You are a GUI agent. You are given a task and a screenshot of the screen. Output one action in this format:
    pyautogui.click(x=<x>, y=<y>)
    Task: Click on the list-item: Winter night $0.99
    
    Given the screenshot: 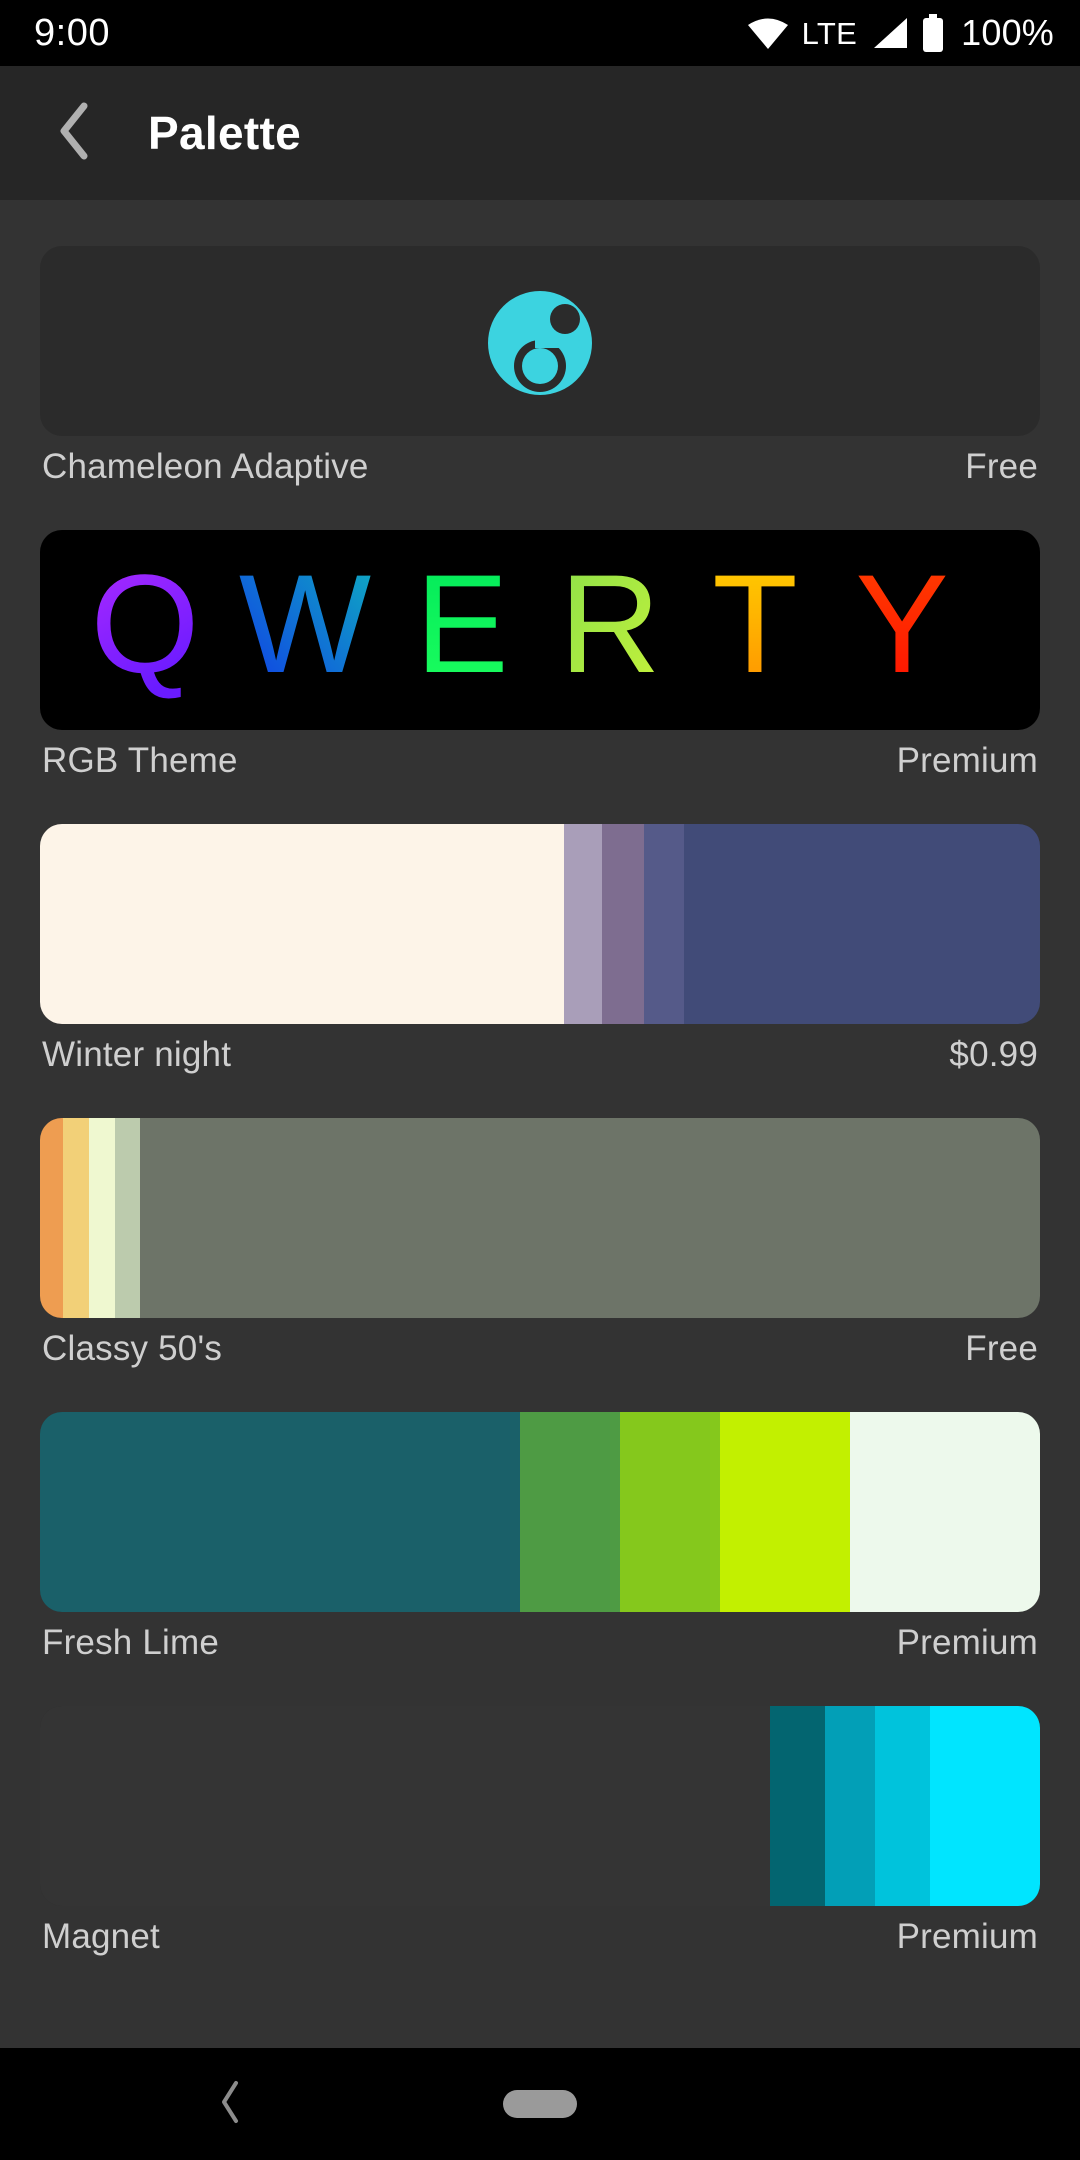 What is the action you would take?
    pyautogui.click(x=540, y=955)
    